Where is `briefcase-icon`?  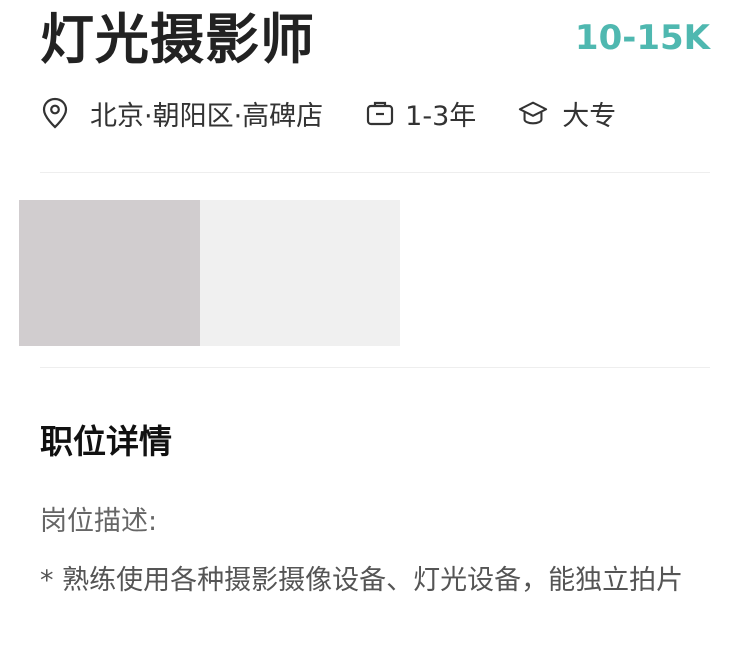
briefcase-icon is located at coordinates (380, 113).